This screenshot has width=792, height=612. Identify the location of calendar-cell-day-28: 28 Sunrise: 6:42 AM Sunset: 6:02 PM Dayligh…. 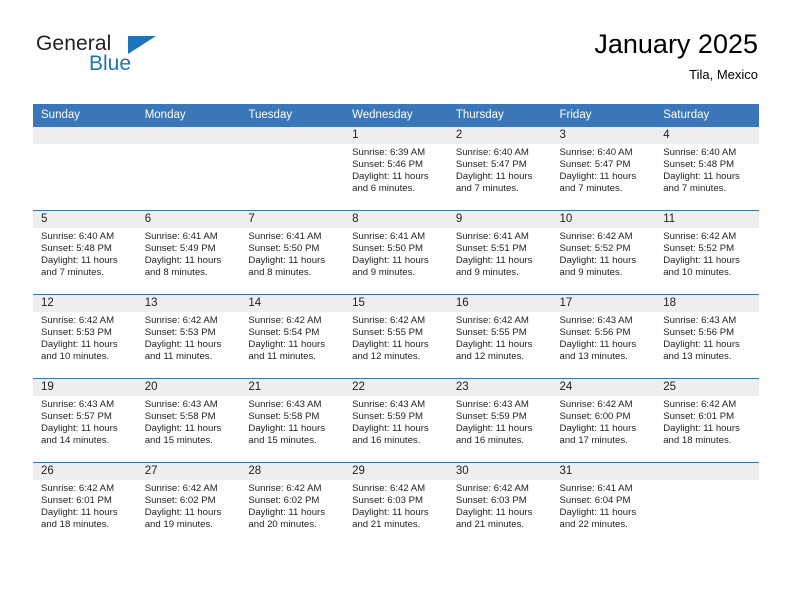
(292, 504).